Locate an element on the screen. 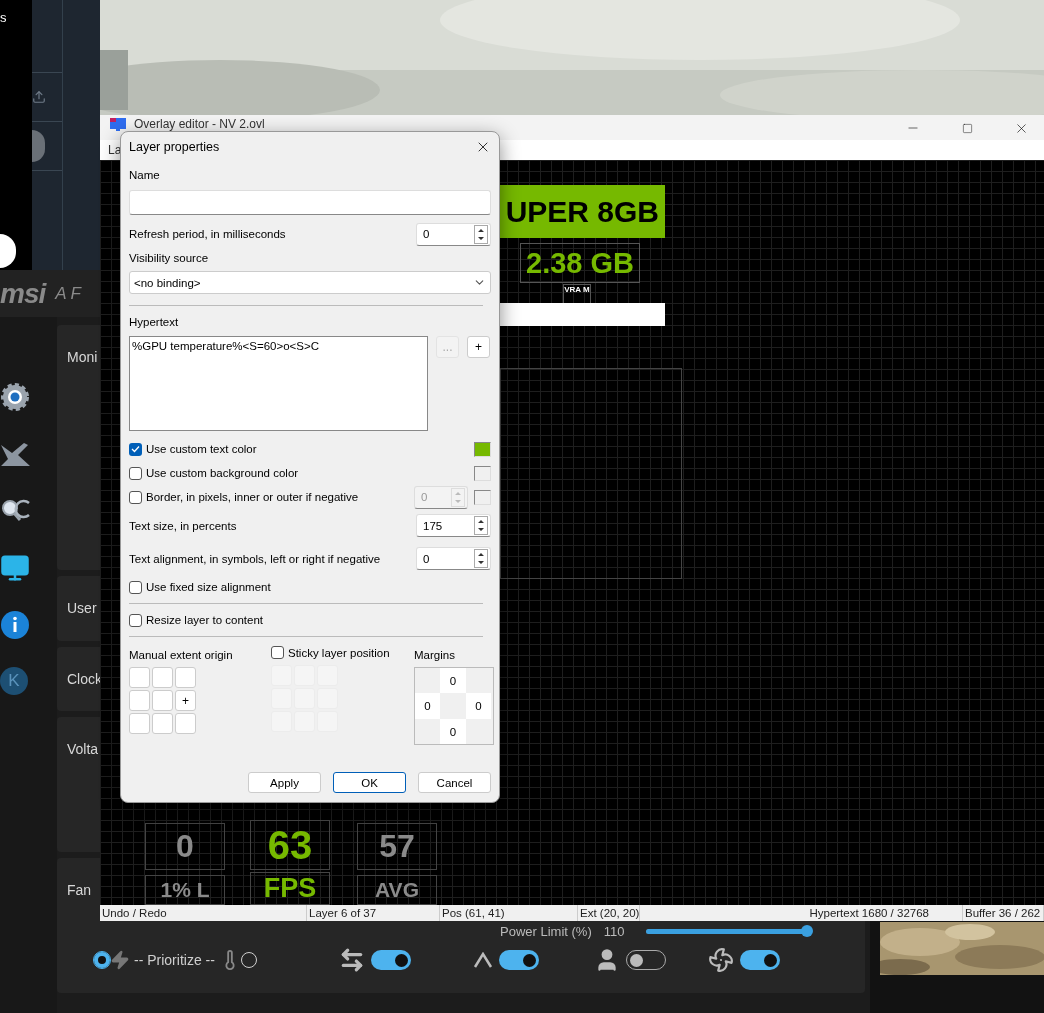 This screenshot has width=1044, height=1013. overlay-value: 0 is located at coordinates (185, 846).